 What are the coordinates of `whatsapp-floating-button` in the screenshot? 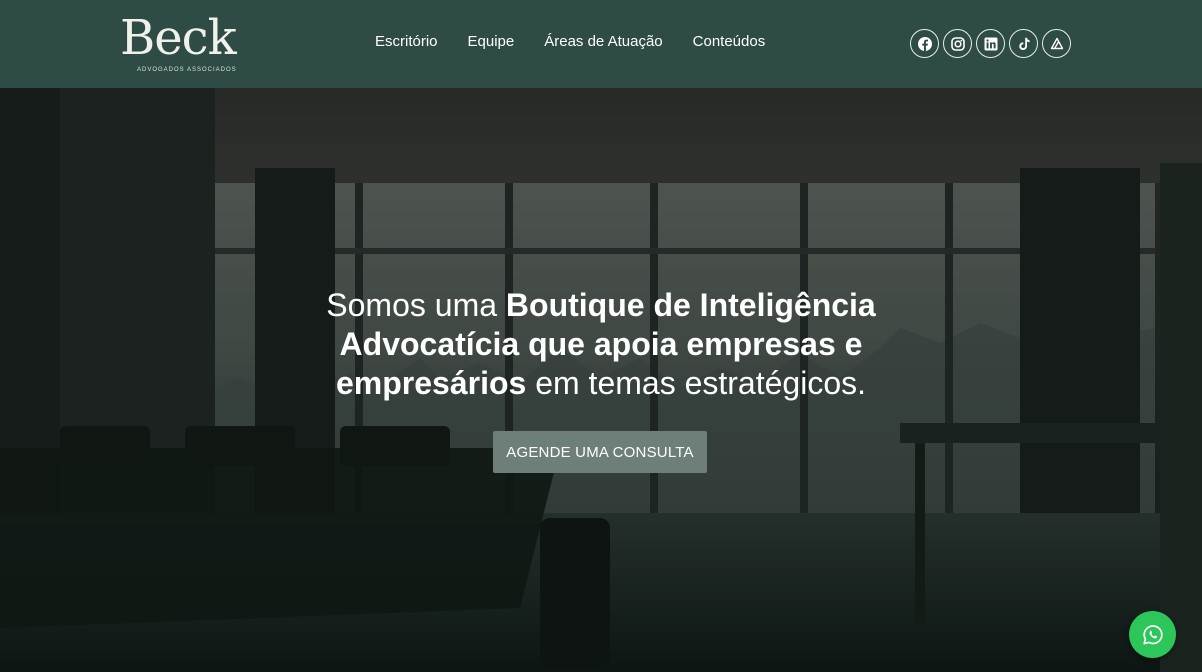 It's located at (1152, 634).